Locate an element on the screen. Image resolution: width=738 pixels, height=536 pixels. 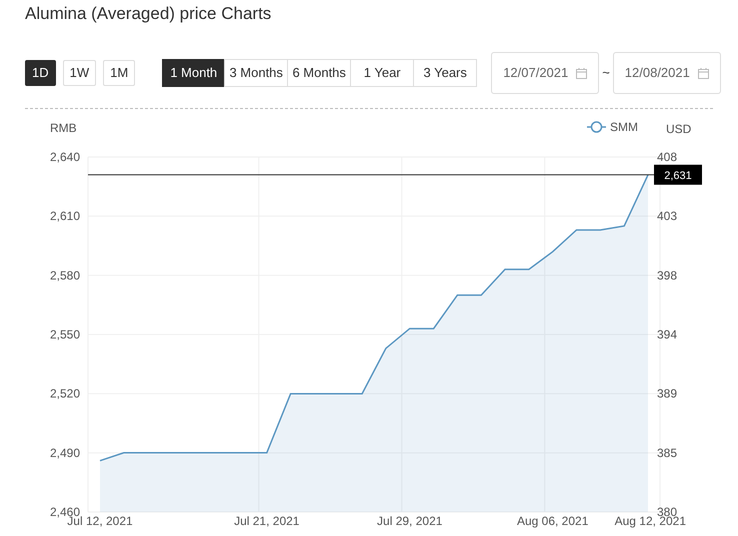
tick-label: 2,460 is located at coordinates (65, 512).